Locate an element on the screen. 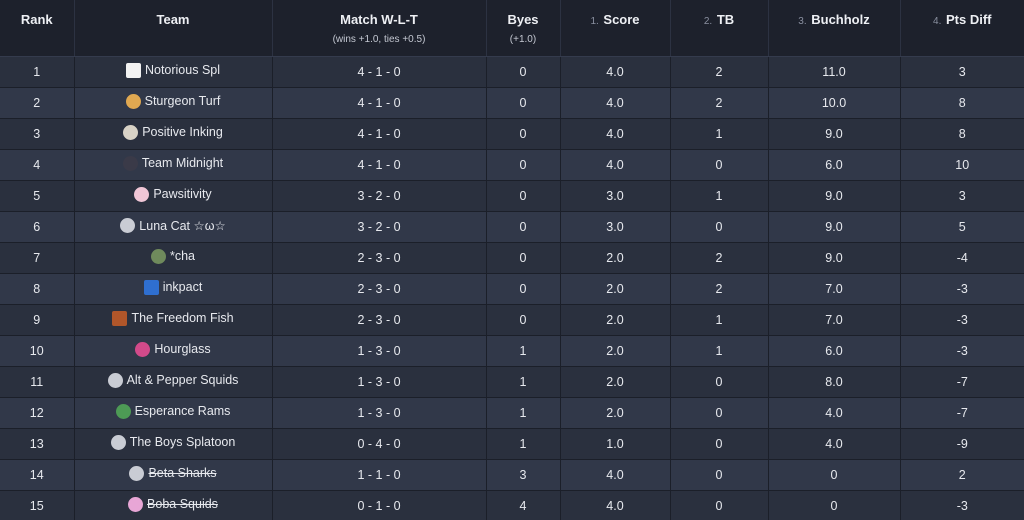 The height and width of the screenshot is (520, 1024). match-scoring-note: (wins +1.0, ties +0.5) is located at coordinates (379, 39).